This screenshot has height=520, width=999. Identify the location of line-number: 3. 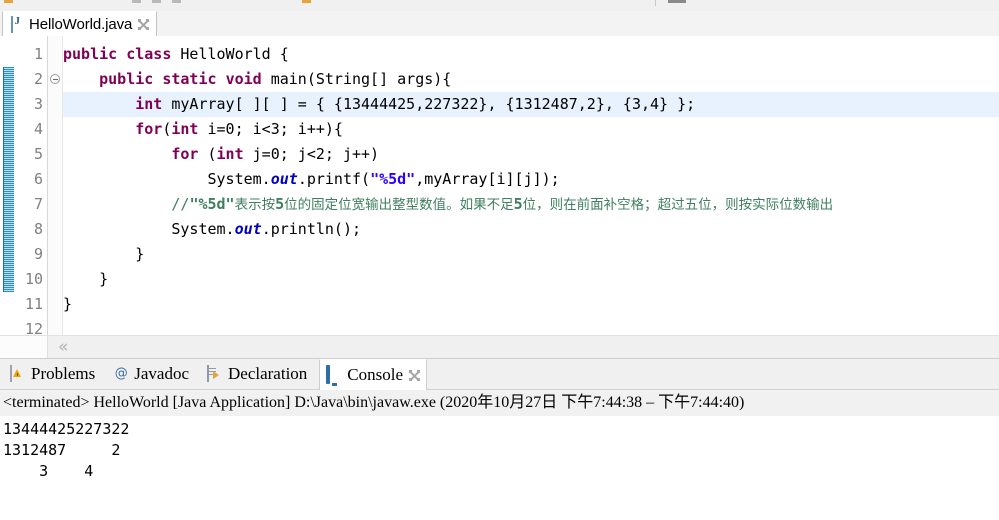
(38, 104).